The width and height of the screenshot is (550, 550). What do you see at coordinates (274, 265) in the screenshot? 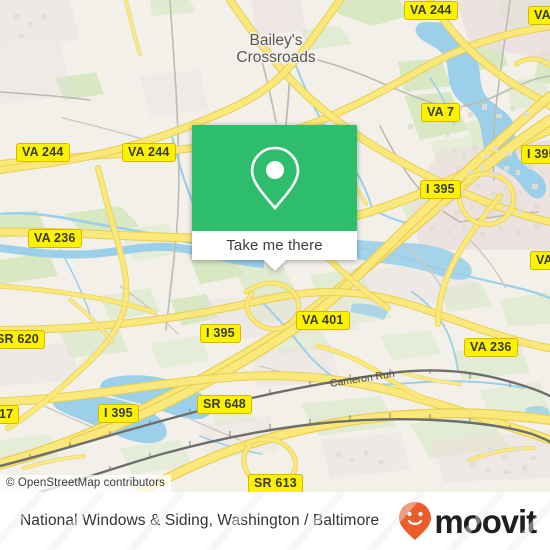
I see `popup-tail-pointer` at bounding box center [274, 265].